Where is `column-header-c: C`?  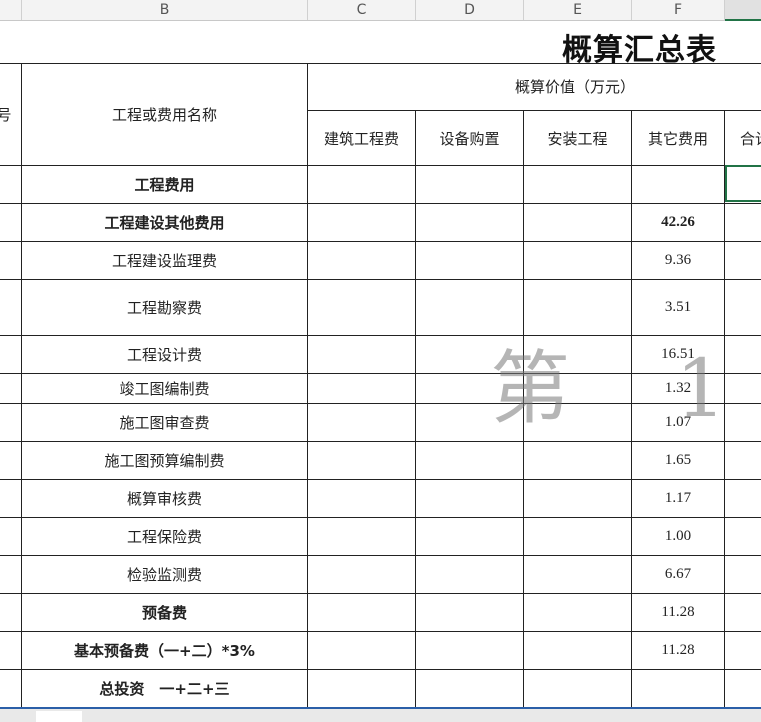
column-header-c: C is located at coordinates (362, 10).